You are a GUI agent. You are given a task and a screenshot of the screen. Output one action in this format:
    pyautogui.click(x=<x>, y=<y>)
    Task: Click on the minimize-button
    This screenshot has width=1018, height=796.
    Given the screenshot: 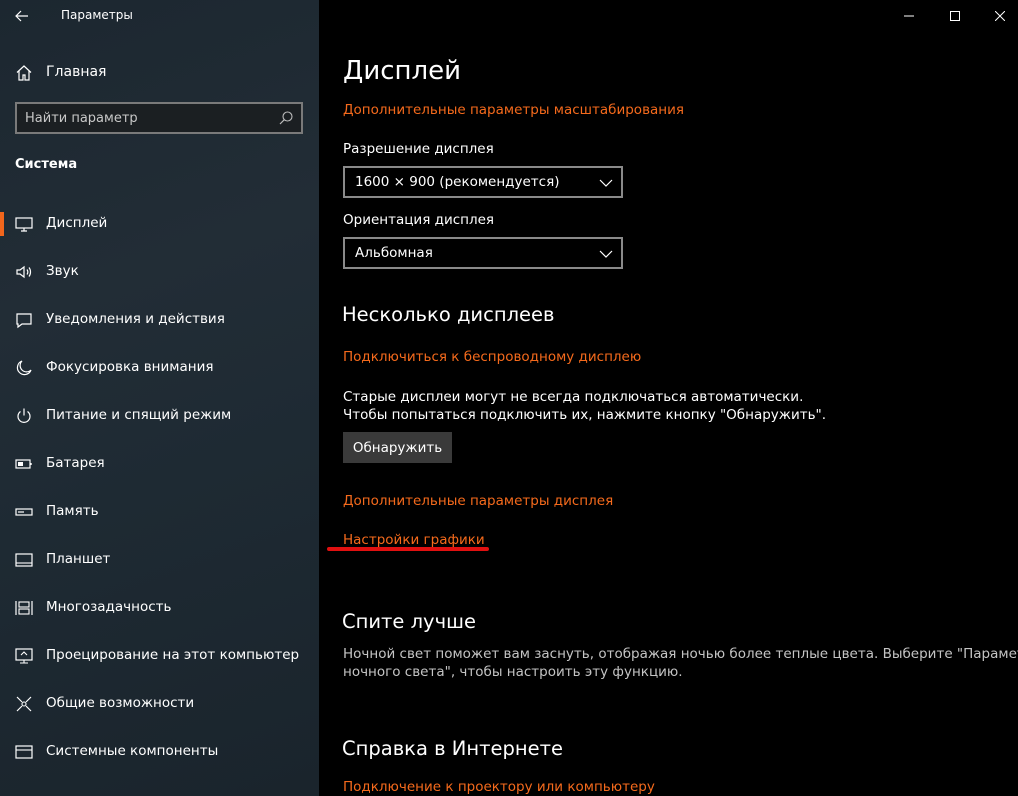 What is the action you would take?
    pyautogui.click(x=909, y=16)
    